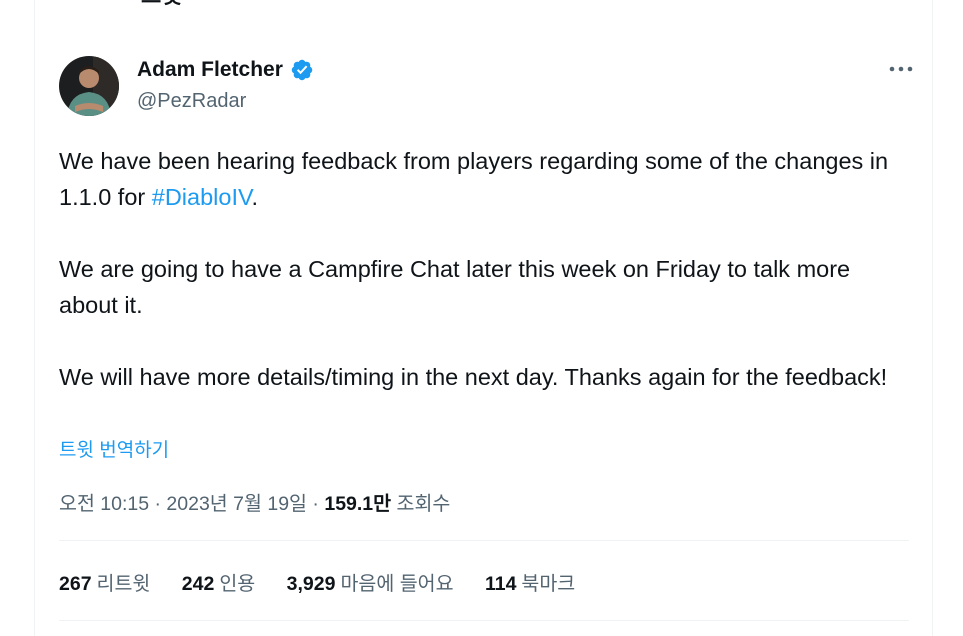  I want to click on page-title: 트윗, so click(161, 5).